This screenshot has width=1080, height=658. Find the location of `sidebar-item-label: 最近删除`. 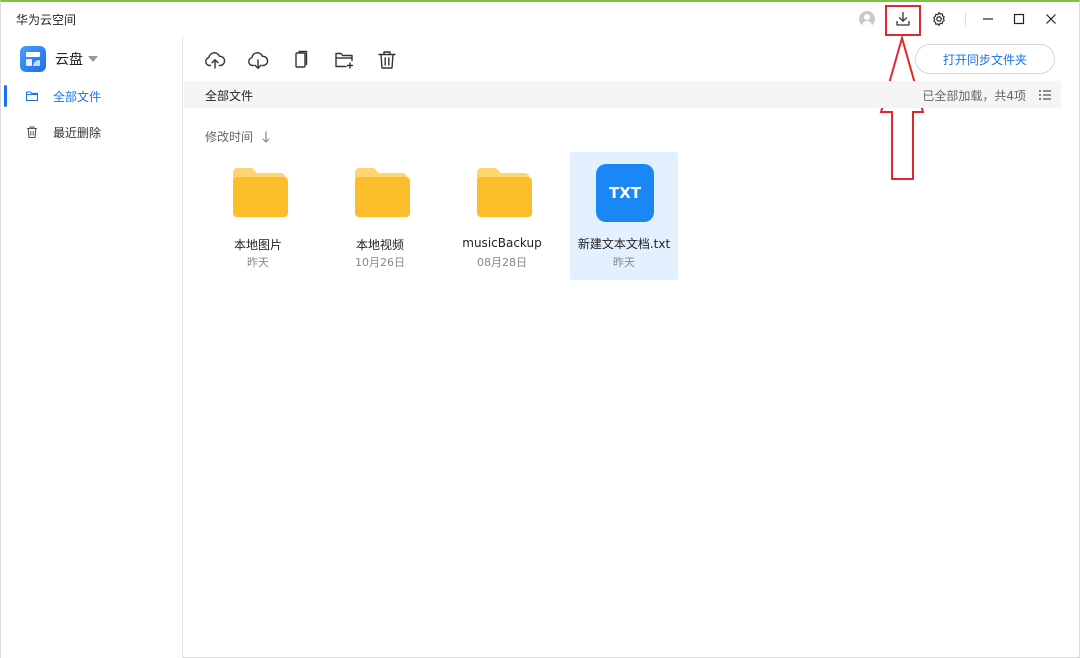

sidebar-item-label: 最近删除 is located at coordinates (77, 133).